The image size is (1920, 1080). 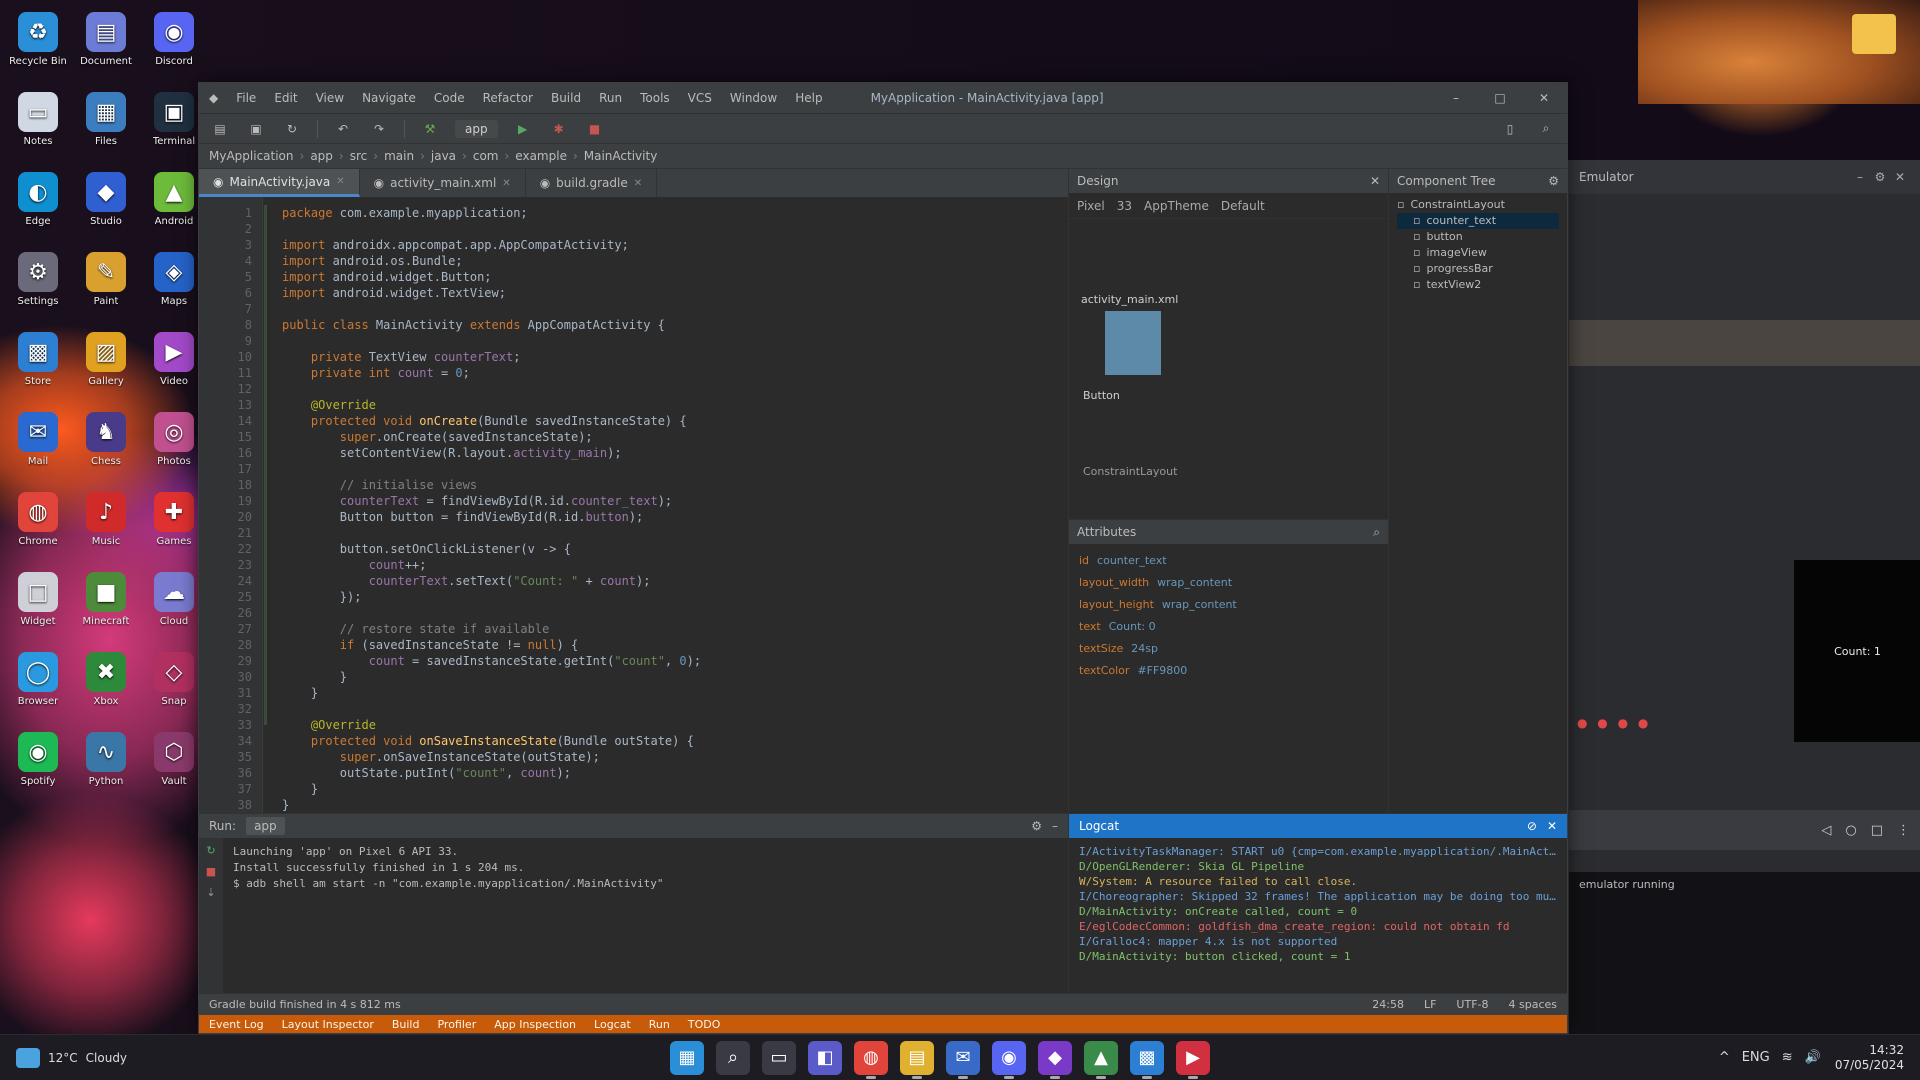 I want to click on android-studio-icon: ▲, so click(x=1101, y=1059).